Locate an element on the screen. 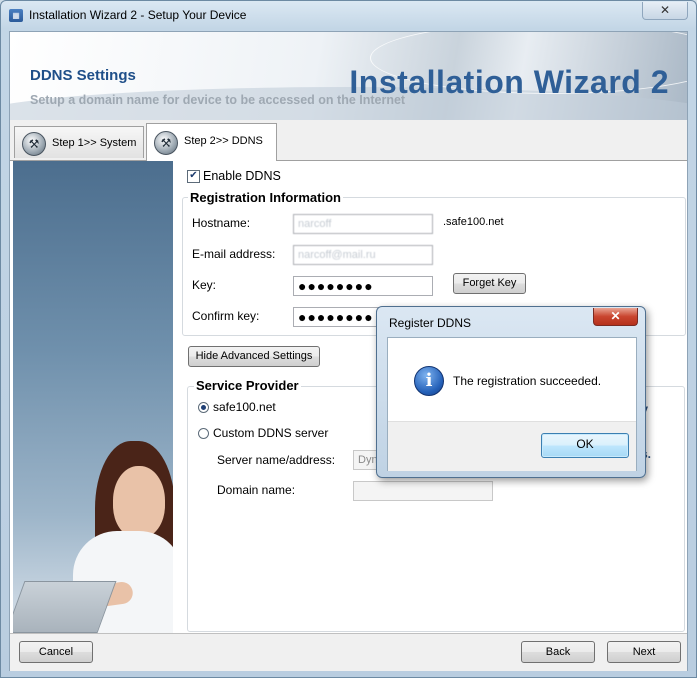 This screenshot has height=678, width=697. tab-step1-system: ⚒ Step 1>> System is located at coordinates (79, 142).